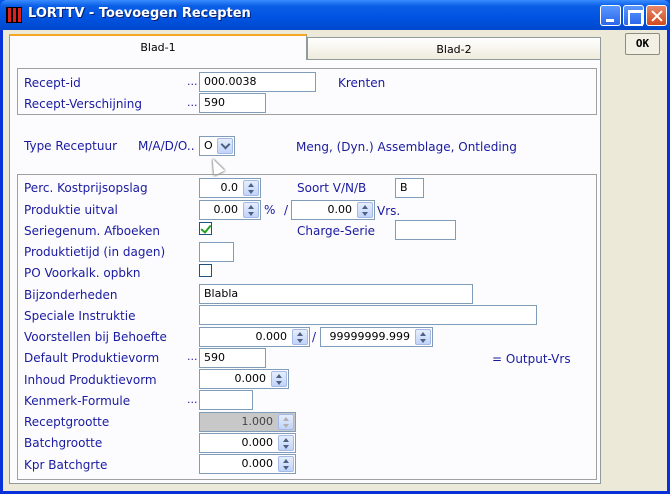  I want to click on perc-kostprijsopslag-label: Perc. Kostprijsopslag, so click(86, 188).